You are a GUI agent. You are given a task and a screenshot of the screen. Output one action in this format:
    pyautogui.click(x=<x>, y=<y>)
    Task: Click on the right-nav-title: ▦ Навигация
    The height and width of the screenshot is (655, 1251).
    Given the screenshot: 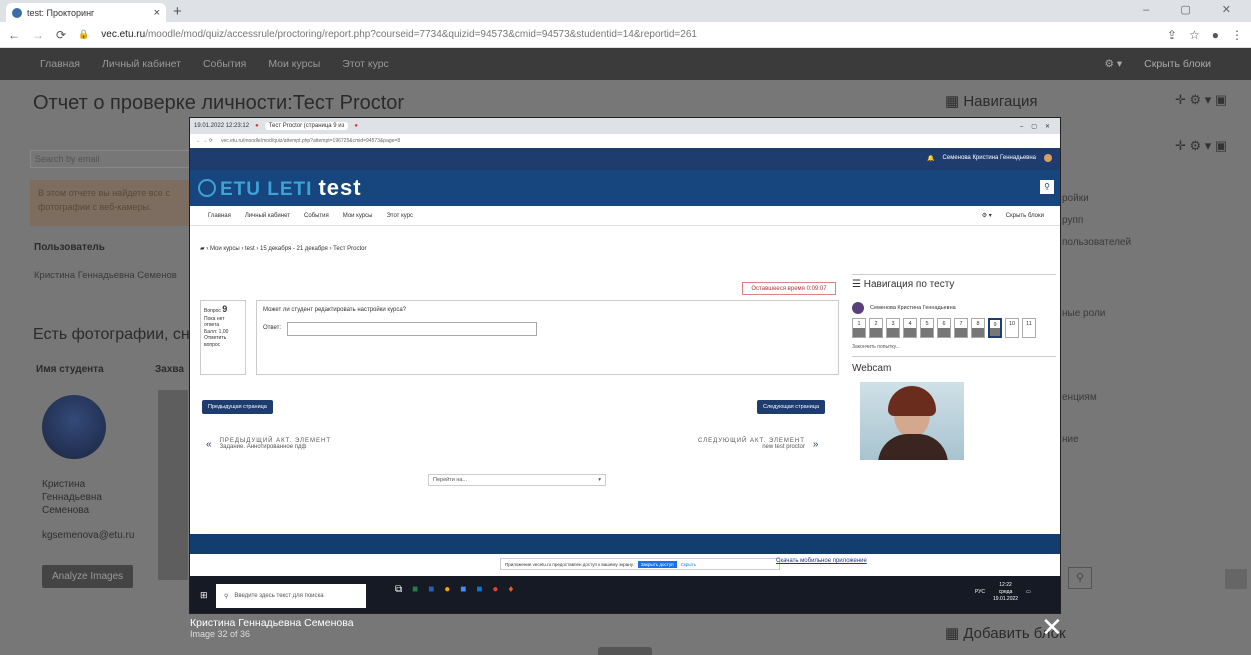 What is the action you would take?
    pyautogui.click(x=991, y=101)
    